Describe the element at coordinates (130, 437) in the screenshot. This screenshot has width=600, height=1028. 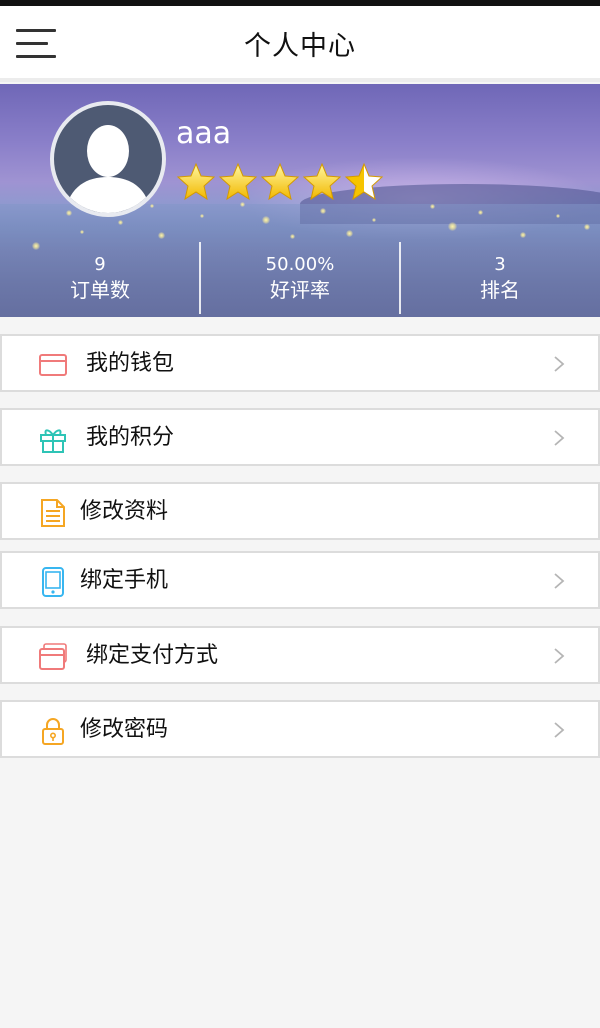
I see `menu-item-label: 我的积分` at that location.